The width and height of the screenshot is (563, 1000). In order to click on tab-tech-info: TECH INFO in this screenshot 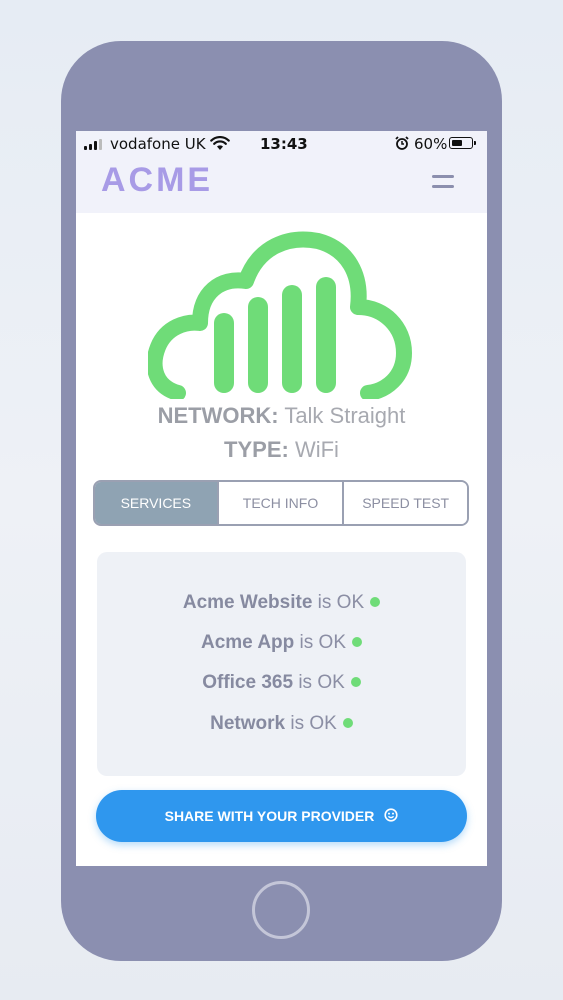, I will do `click(279, 503)`.